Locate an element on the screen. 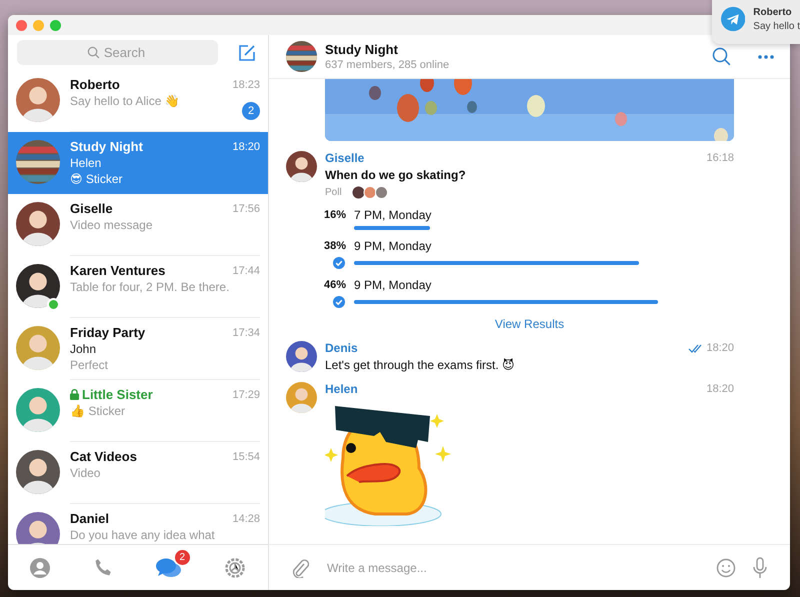  attach-button is located at coordinates (300, 568).